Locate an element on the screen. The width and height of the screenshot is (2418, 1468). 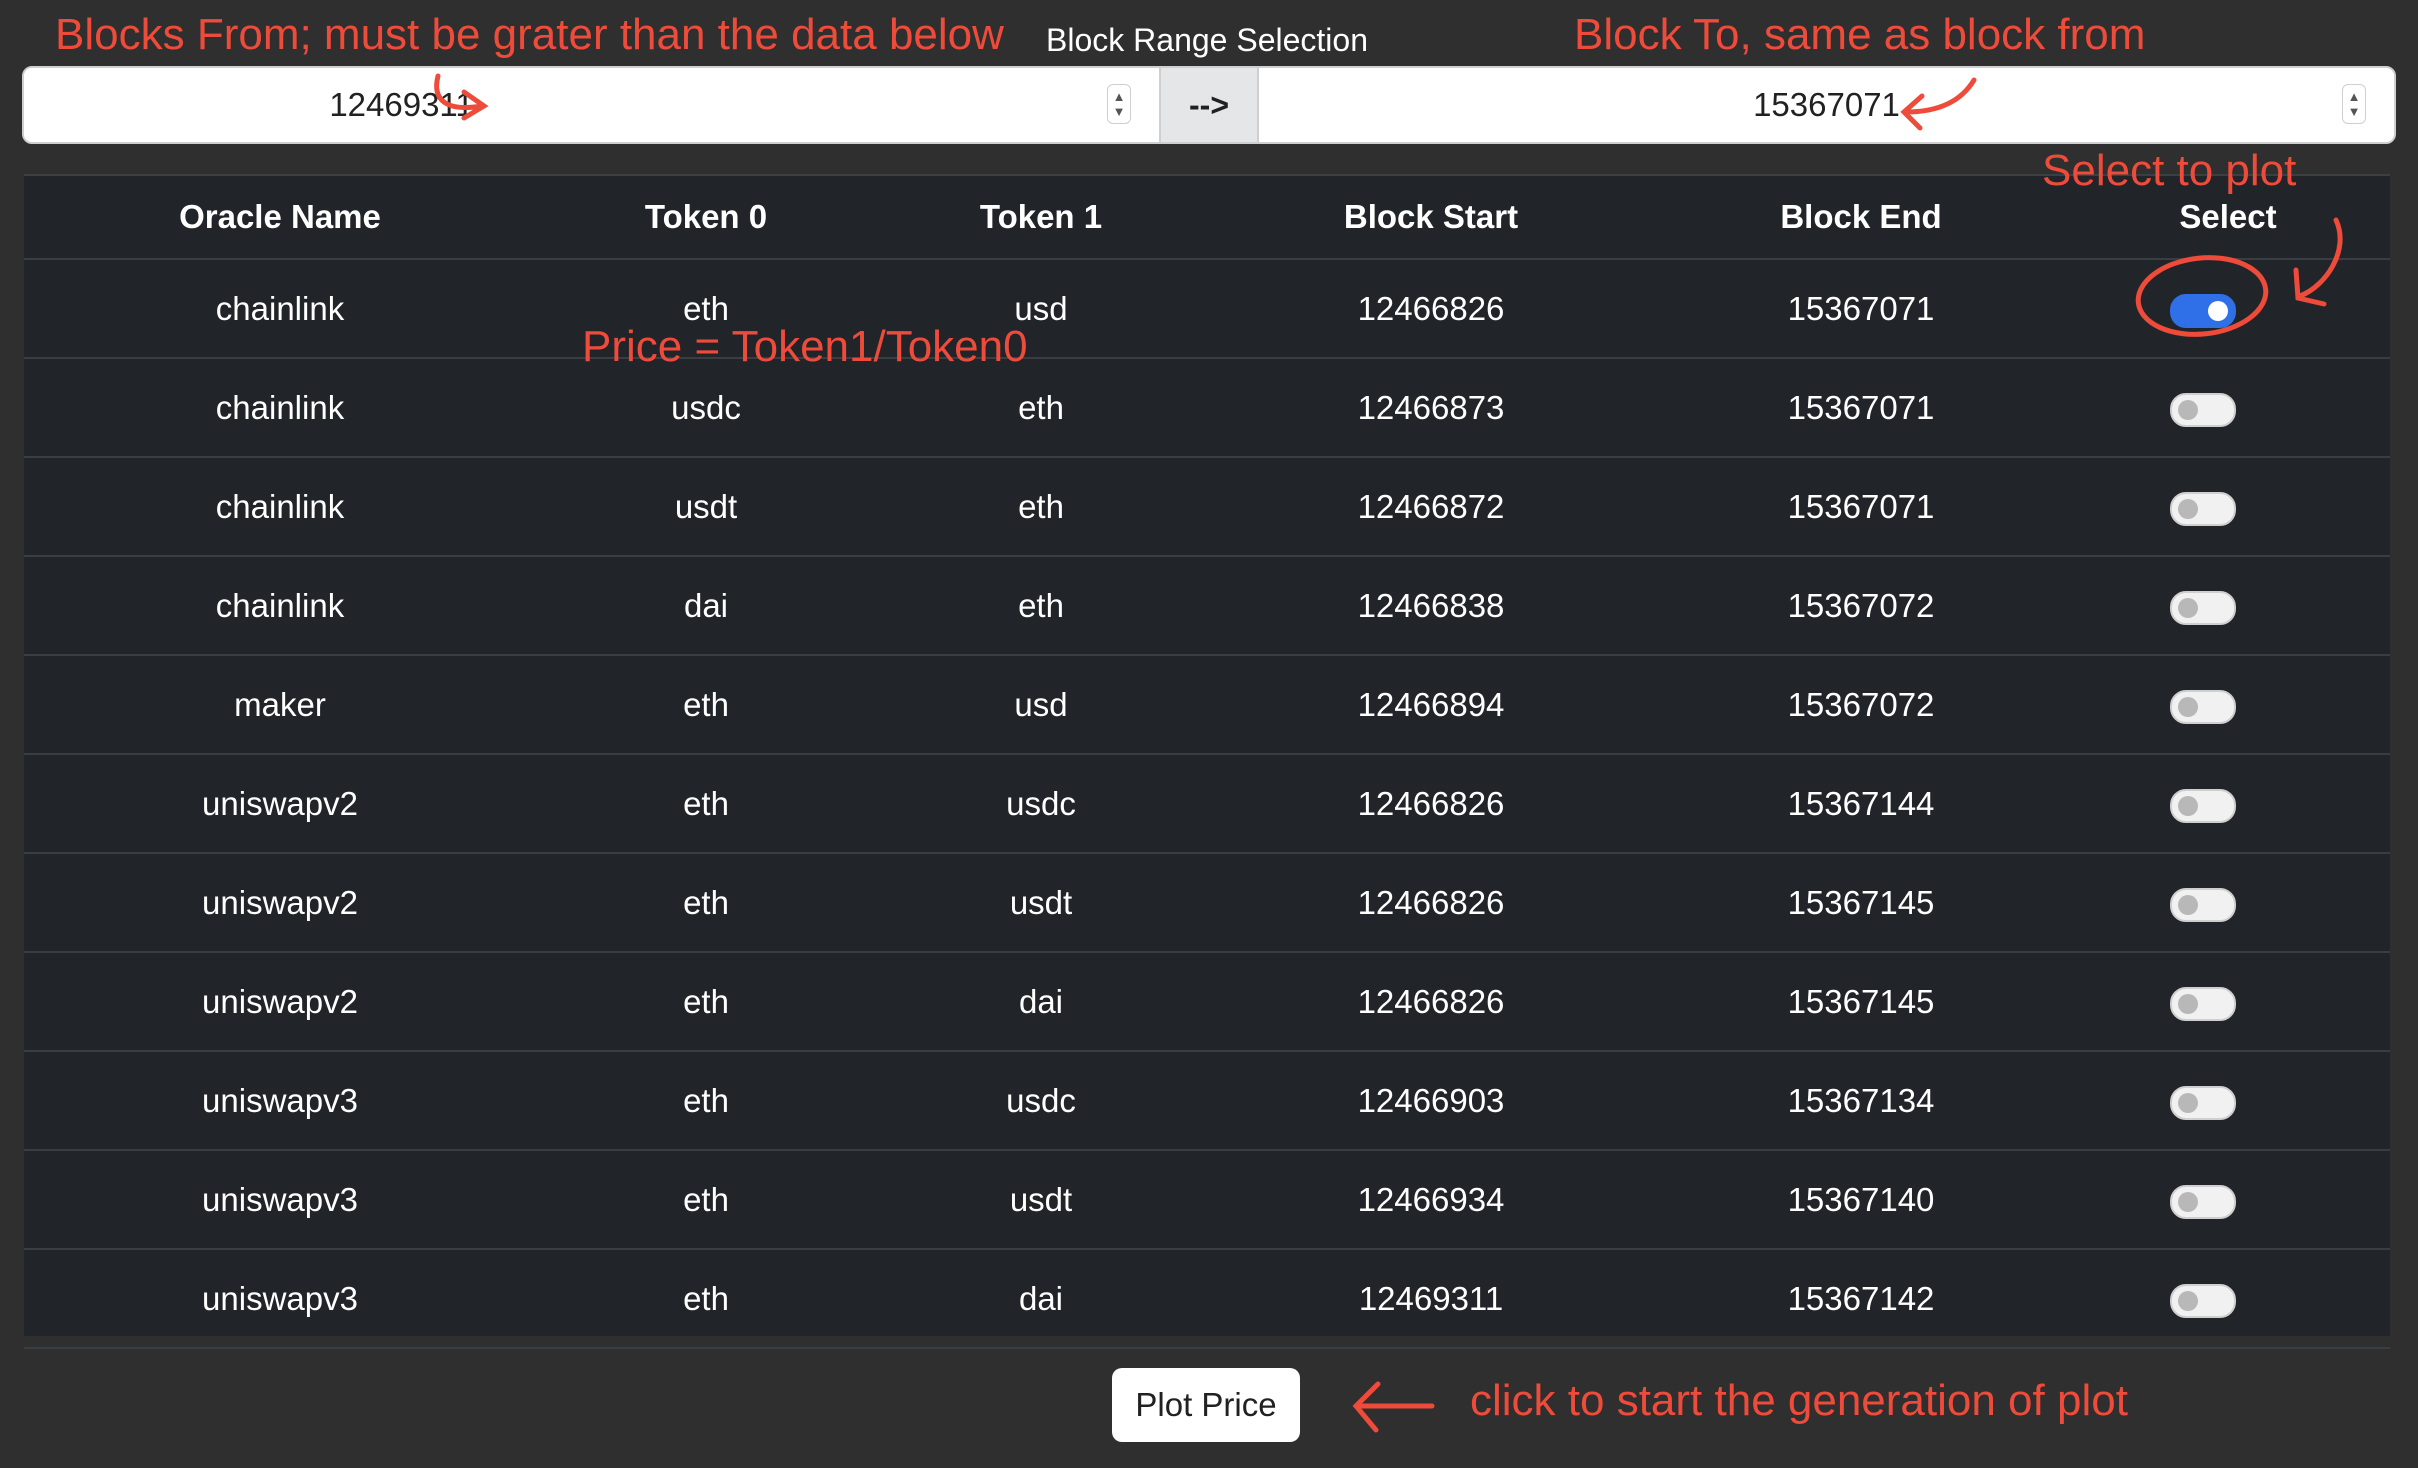
arrow-to-icon is located at coordinates (1938, 104).